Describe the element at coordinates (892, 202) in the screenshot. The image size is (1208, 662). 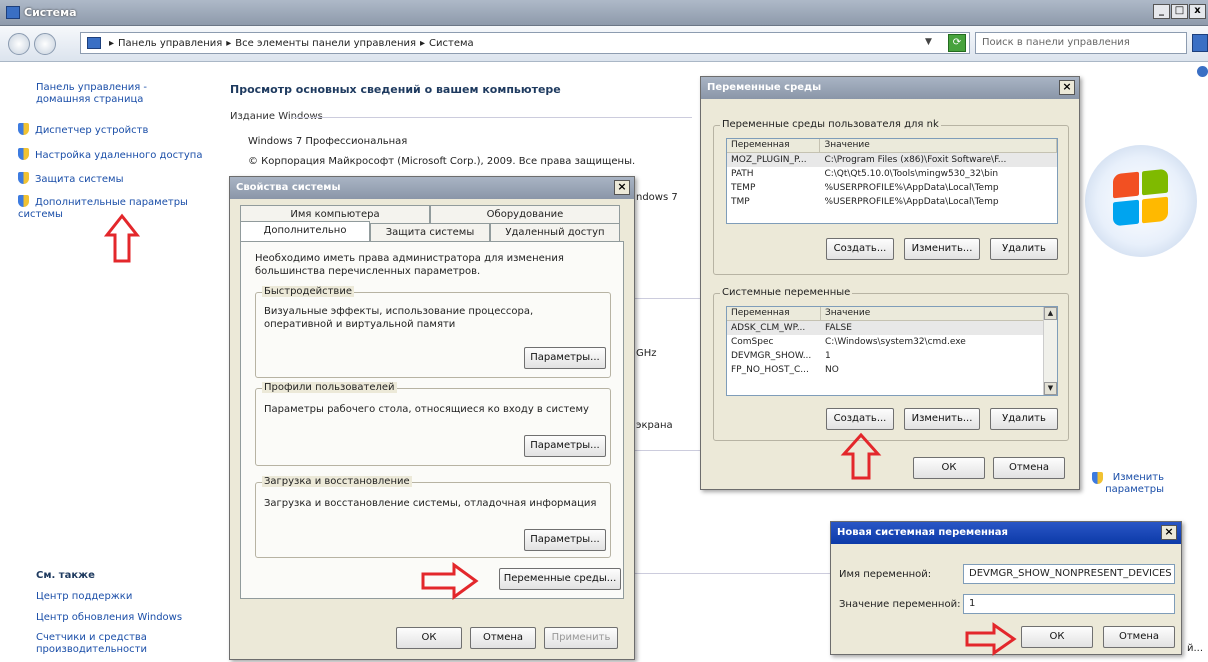
I see `list-item: TMP %USERPROFILE%\AppData\Local\Temp` at that location.